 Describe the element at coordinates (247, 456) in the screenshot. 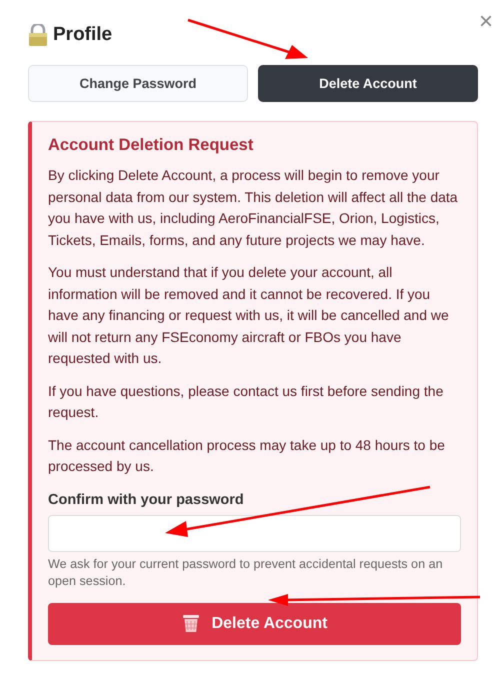

I see `notice-paragraph: The account cancellation process may take up to 48 hours to be processed by us.` at that location.